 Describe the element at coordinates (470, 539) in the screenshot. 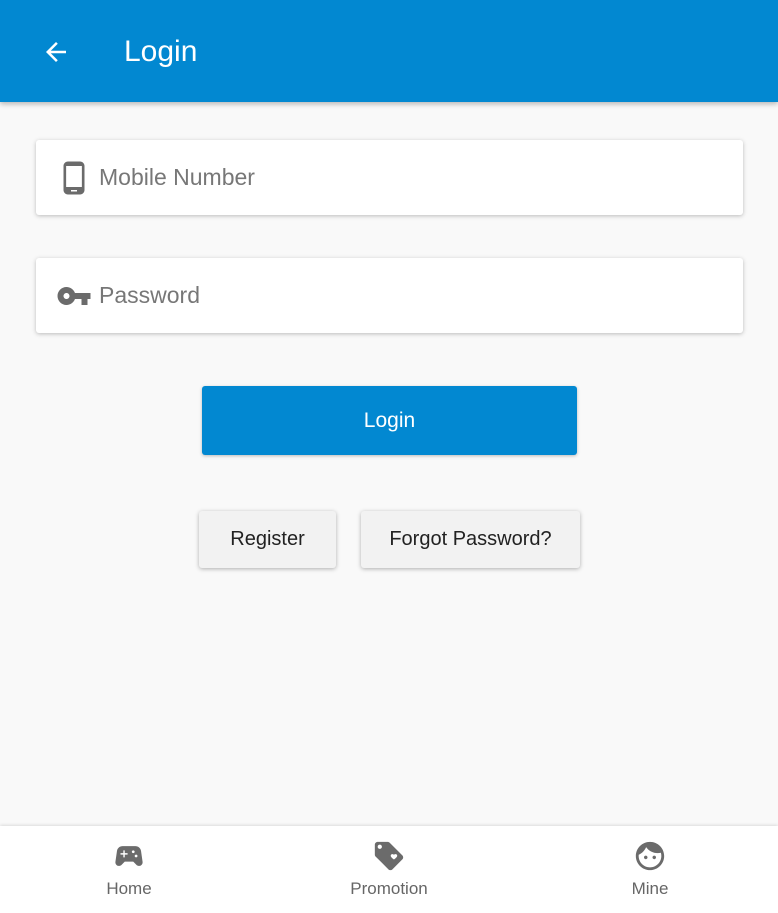

I see `forgot-password-button: Forgot Password?` at that location.